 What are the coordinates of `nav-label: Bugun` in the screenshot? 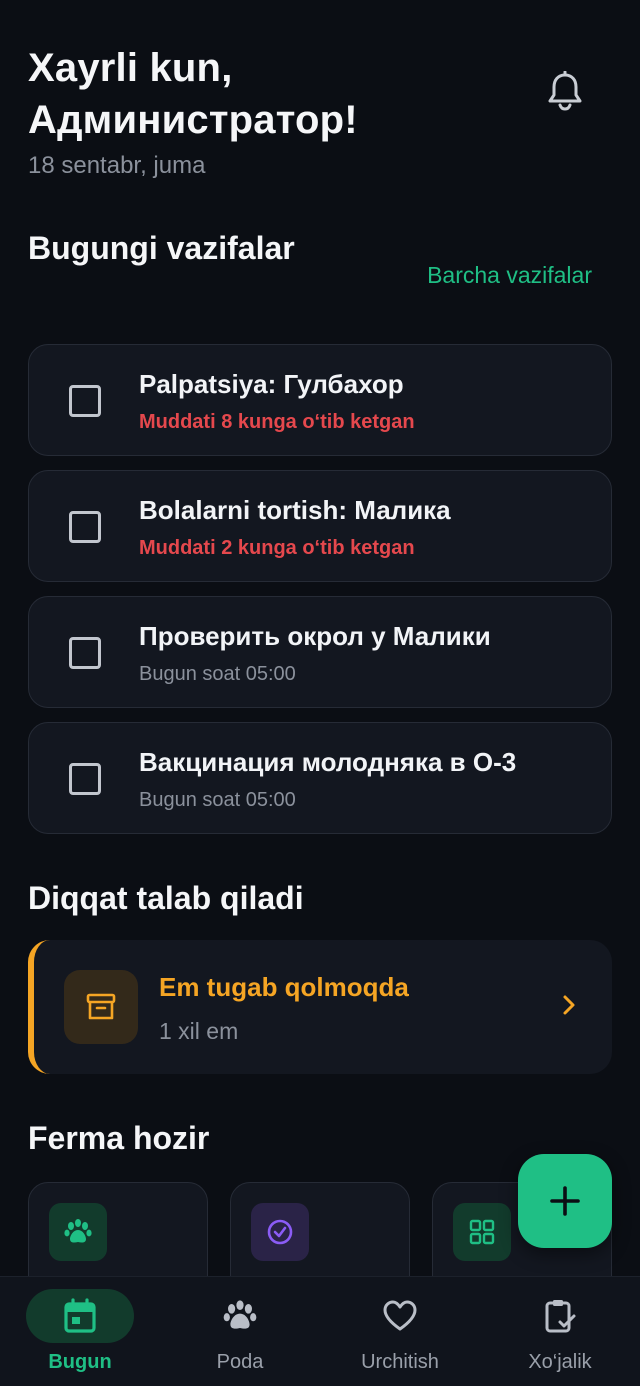 It's located at (80, 1362).